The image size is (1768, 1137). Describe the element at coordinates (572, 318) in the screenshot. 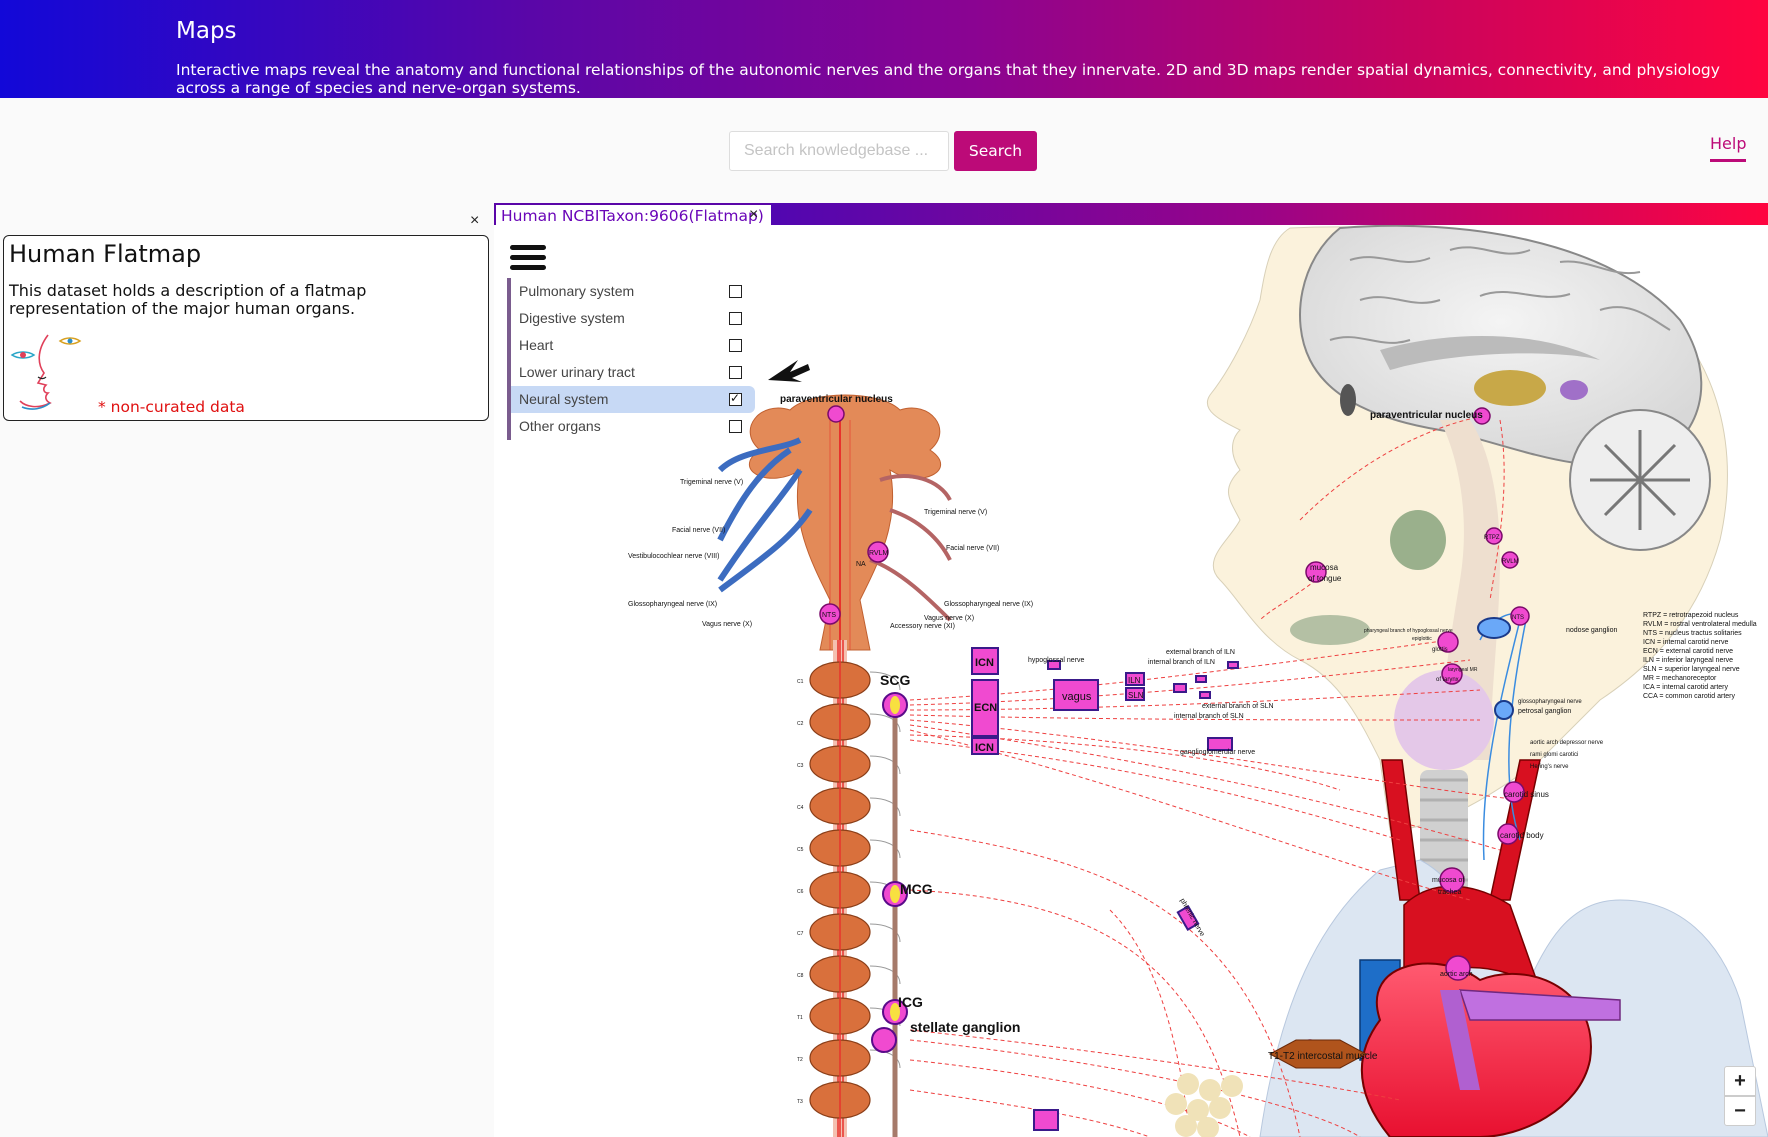

I see `layer-label: Digestive system` at that location.